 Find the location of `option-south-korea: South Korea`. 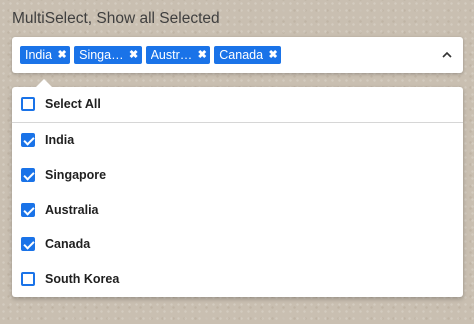

option-south-korea: South Korea is located at coordinates (237, 279).